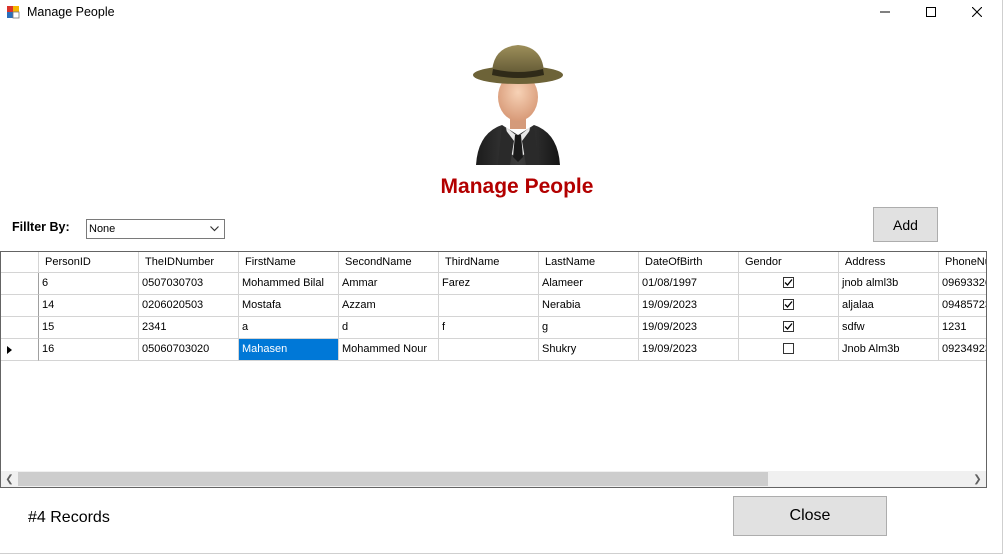 This screenshot has height=555, width=1004. I want to click on cell-phone: 09693326, so click(962, 284).